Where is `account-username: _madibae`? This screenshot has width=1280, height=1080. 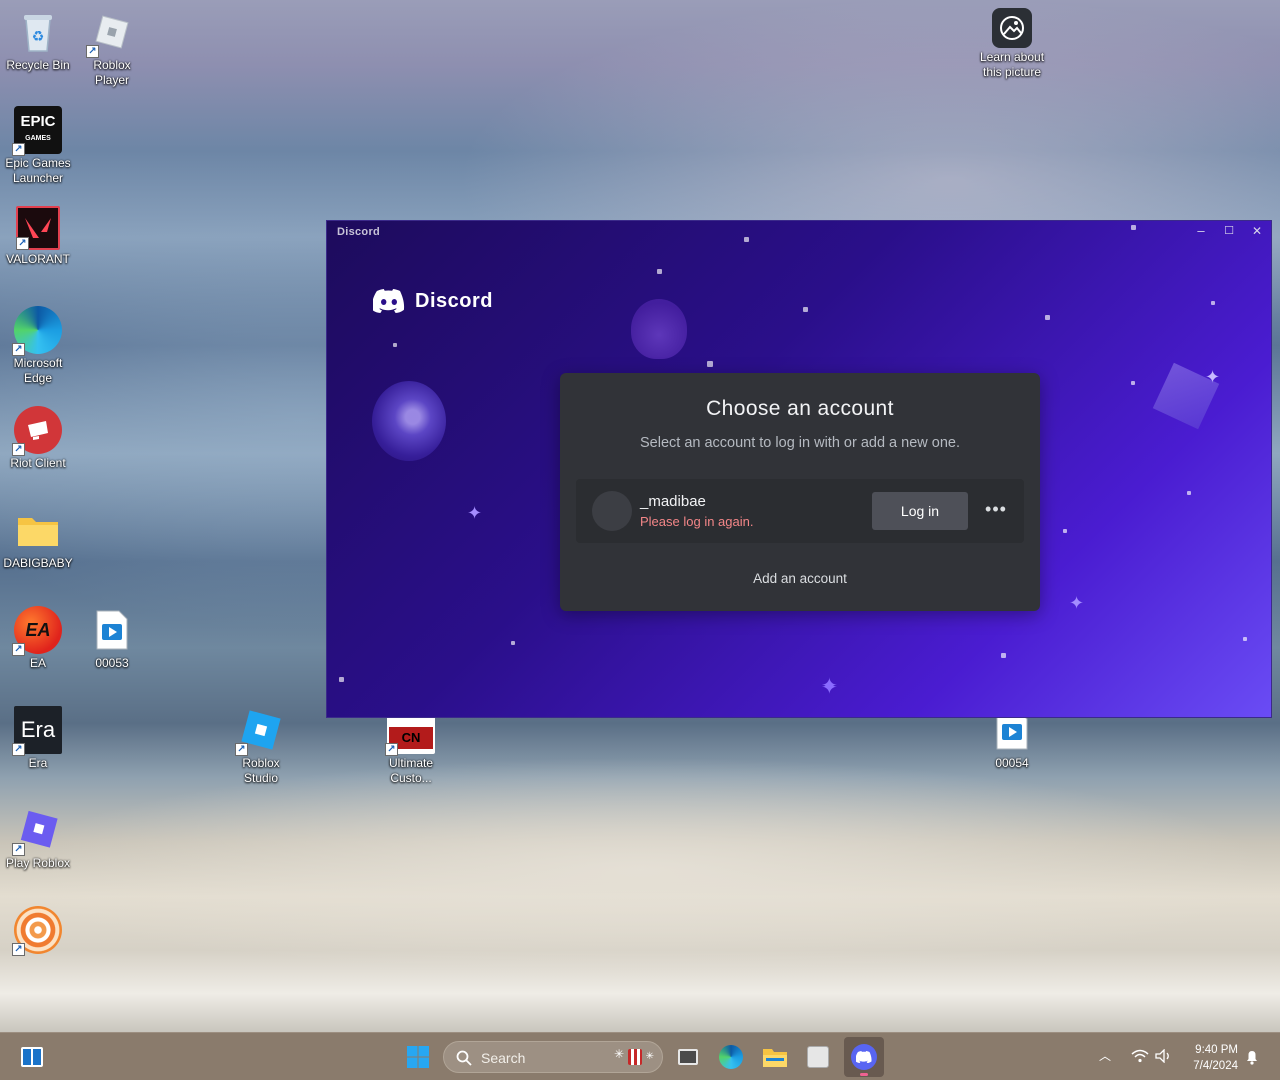
account-username: _madibae is located at coordinates (673, 501).